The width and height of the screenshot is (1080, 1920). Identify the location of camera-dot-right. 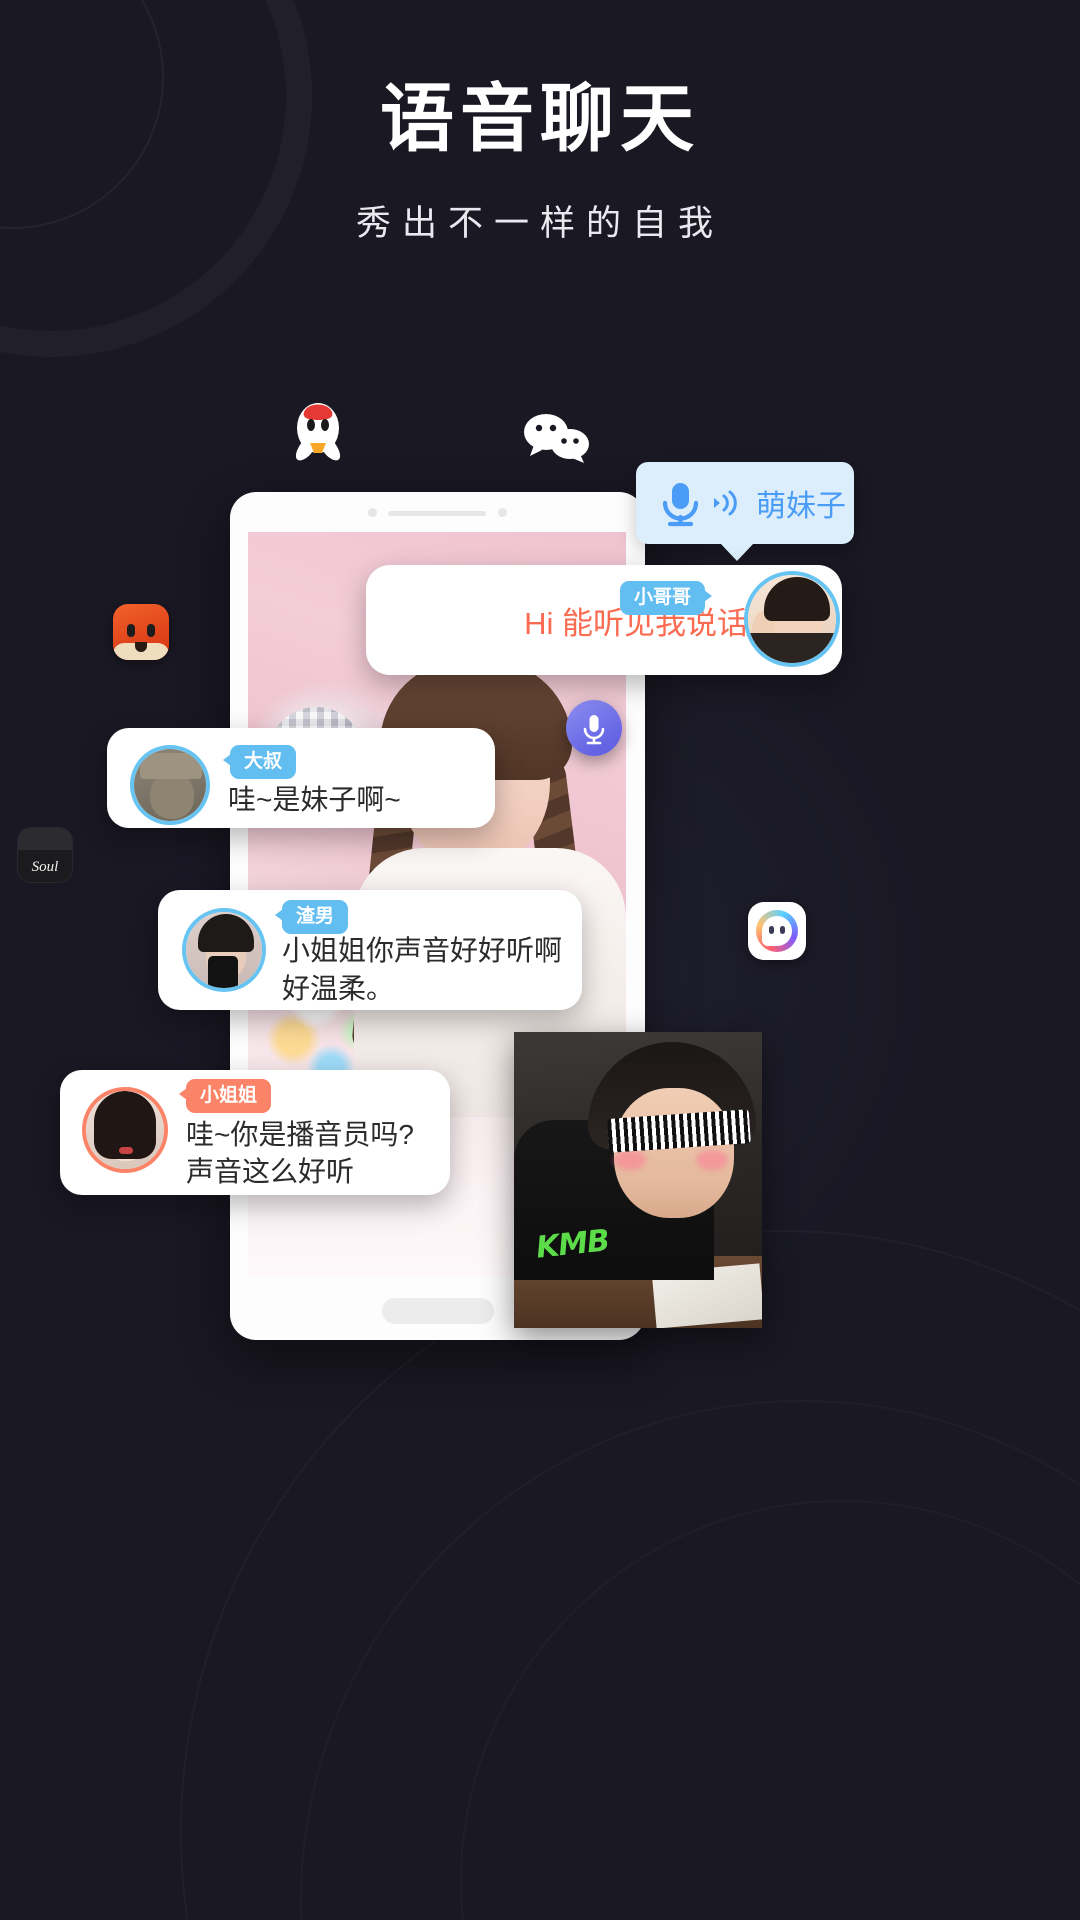
(502, 512).